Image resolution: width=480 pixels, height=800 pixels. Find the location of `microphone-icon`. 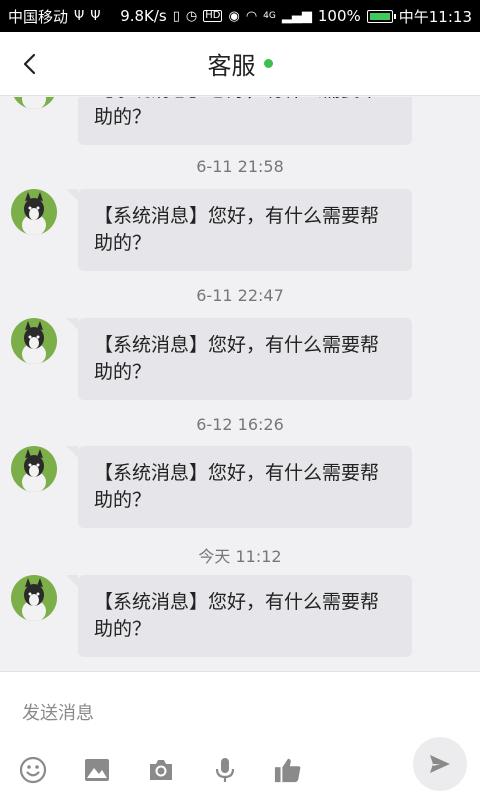

microphone-icon is located at coordinates (225, 770).